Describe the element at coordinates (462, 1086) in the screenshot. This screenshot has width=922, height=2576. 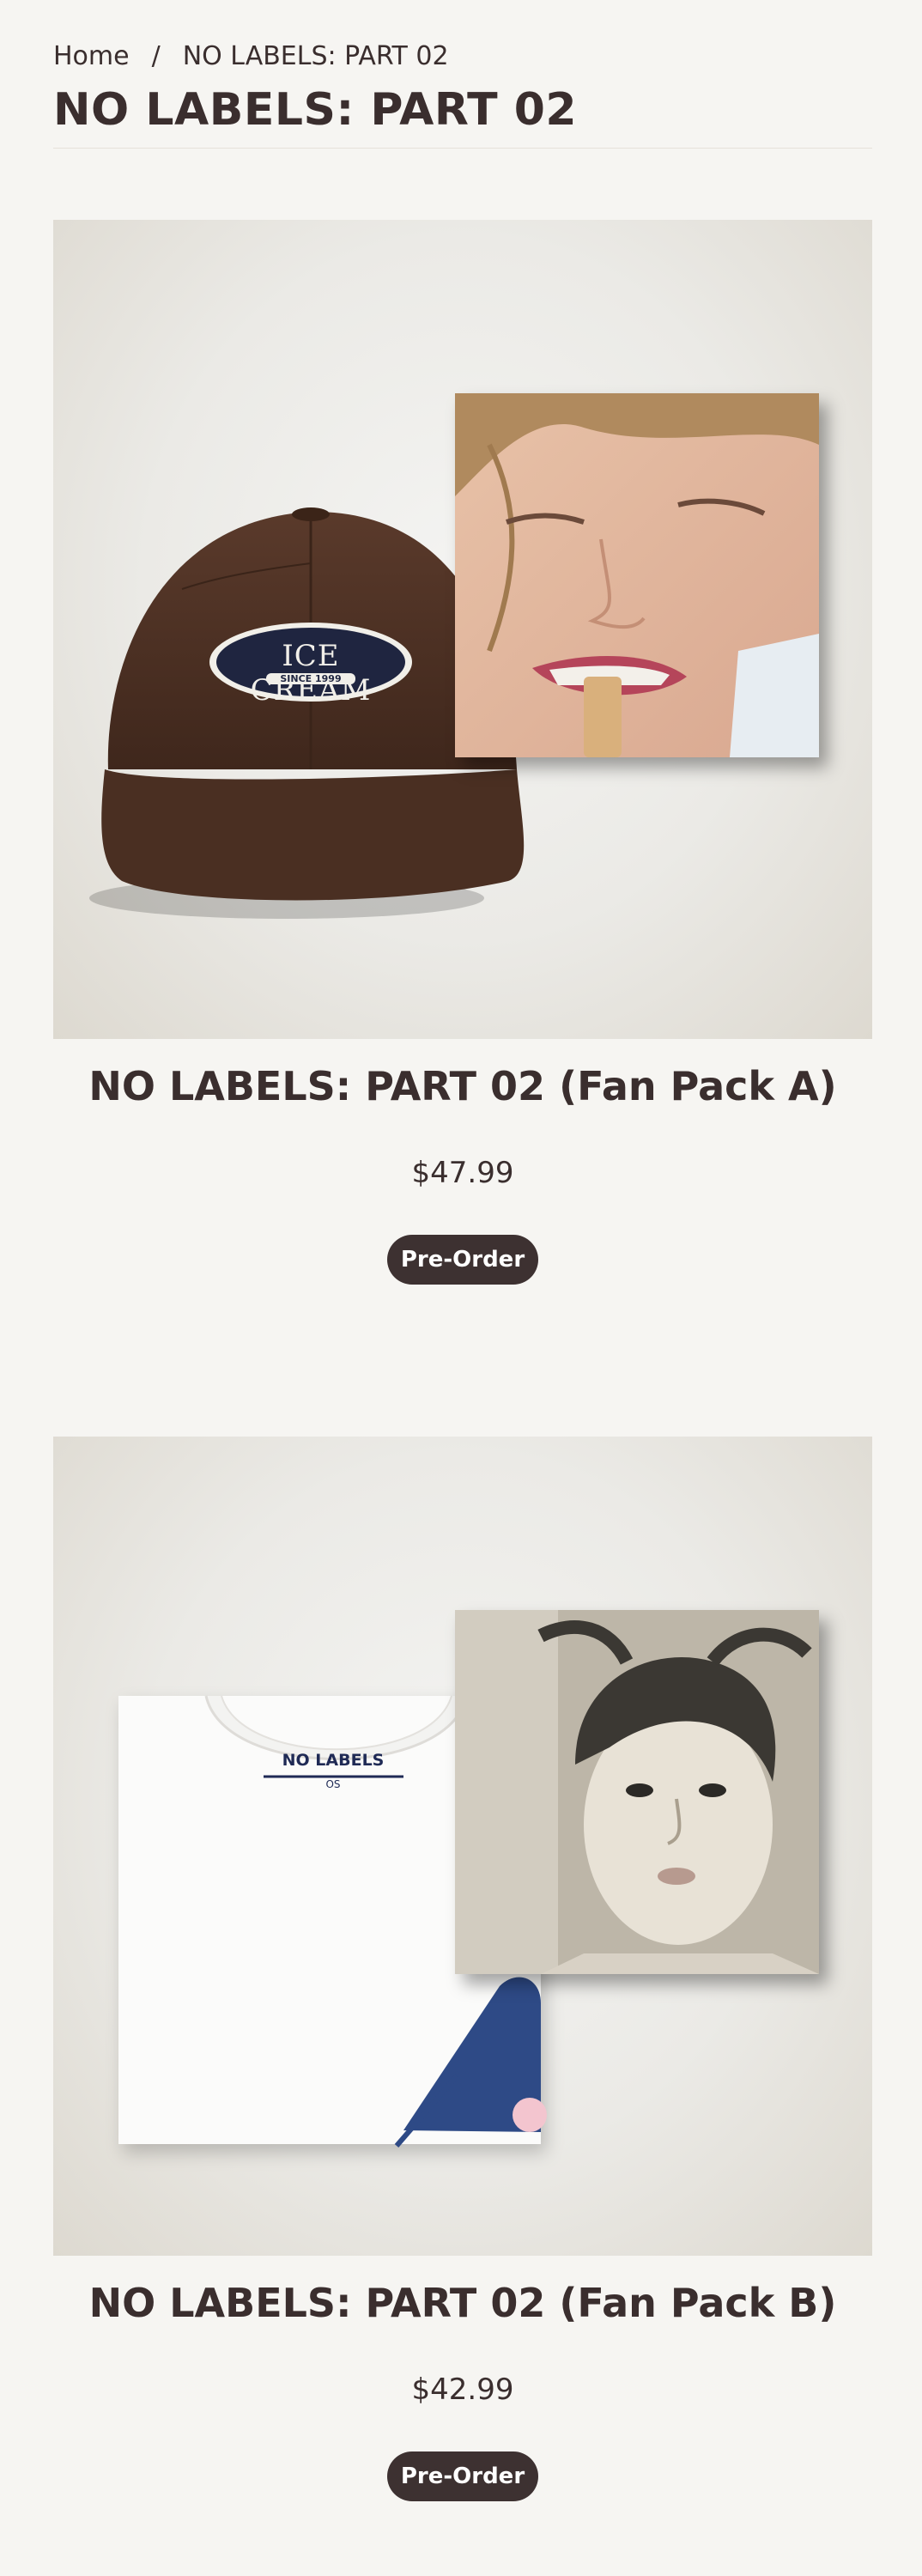
I see `product-title: NO LABELS: PART 02 (Fan Pack A)` at that location.